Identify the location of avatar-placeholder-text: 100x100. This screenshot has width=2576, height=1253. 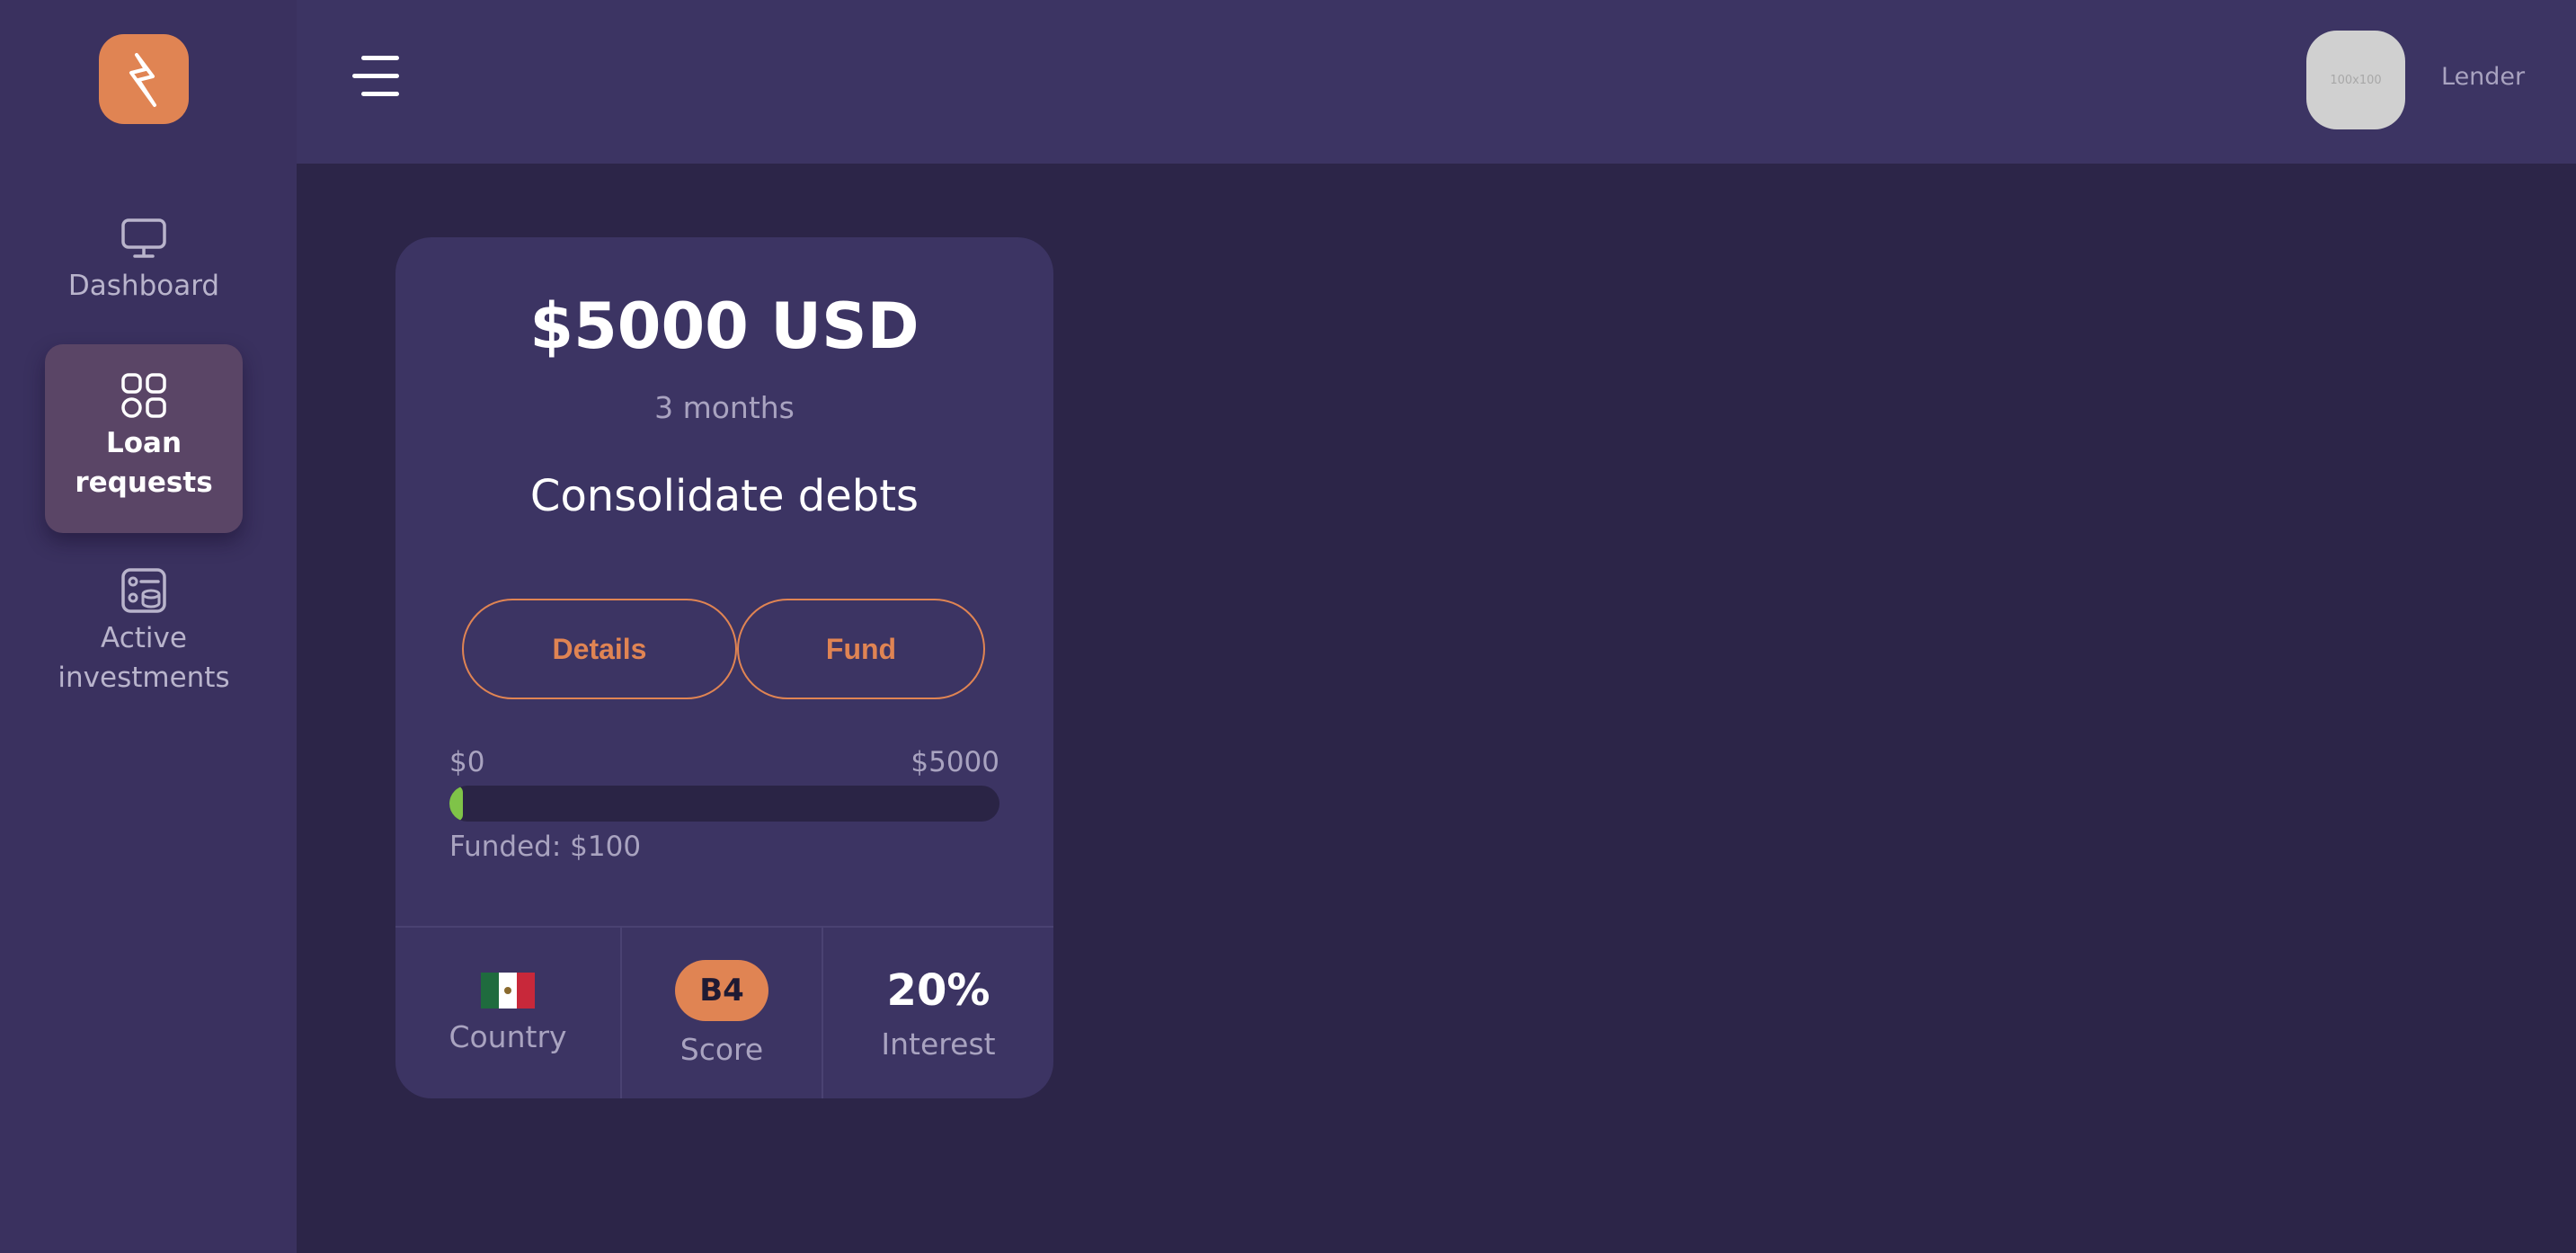
(2356, 80).